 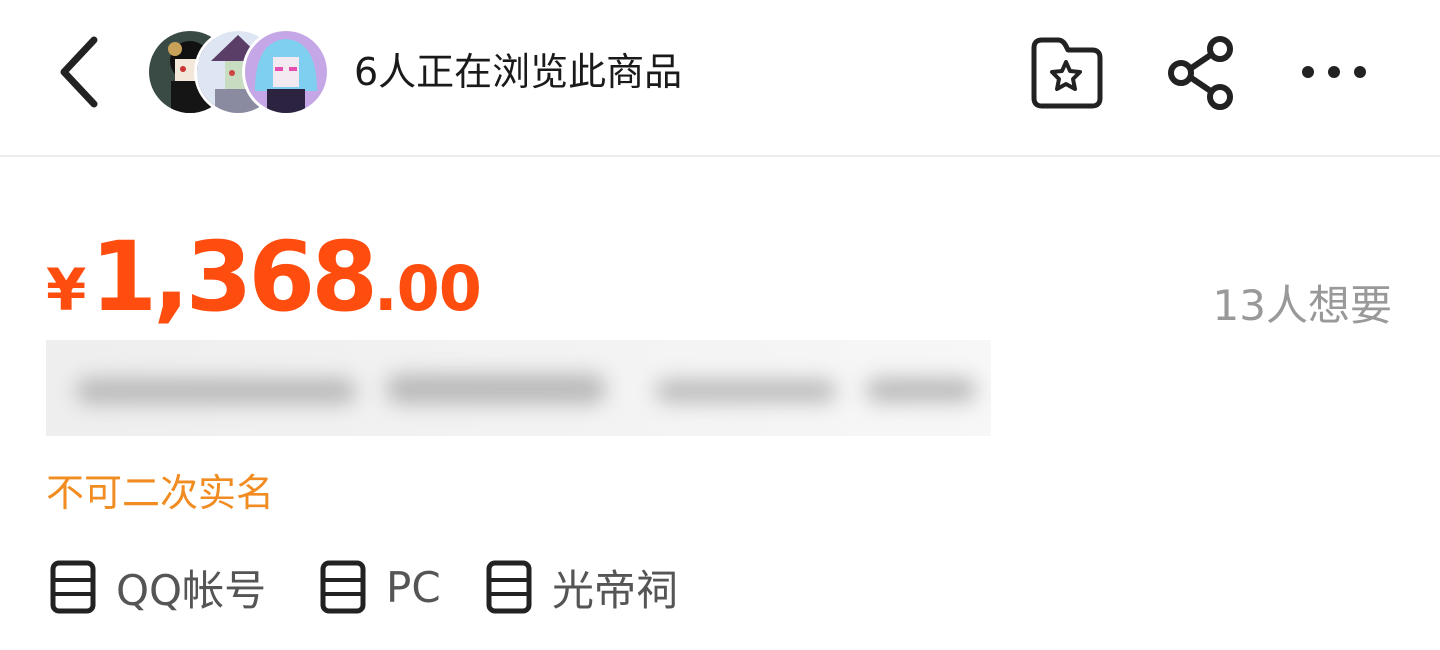 What do you see at coordinates (241, 73) in the screenshot?
I see `viewer-avatars` at bounding box center [241, 73].